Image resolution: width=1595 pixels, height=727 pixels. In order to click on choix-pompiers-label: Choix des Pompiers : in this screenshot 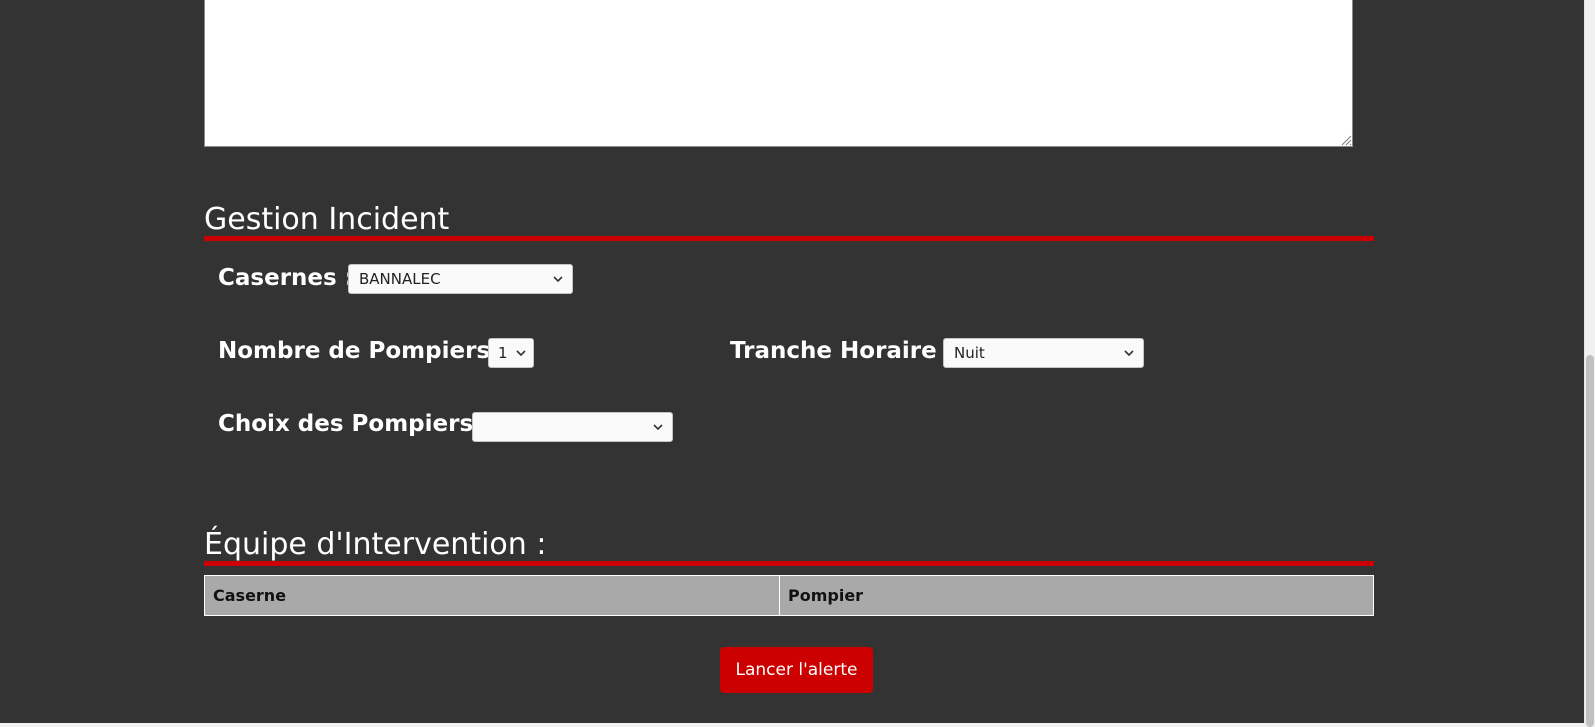, I will do `click(354, 424)`.